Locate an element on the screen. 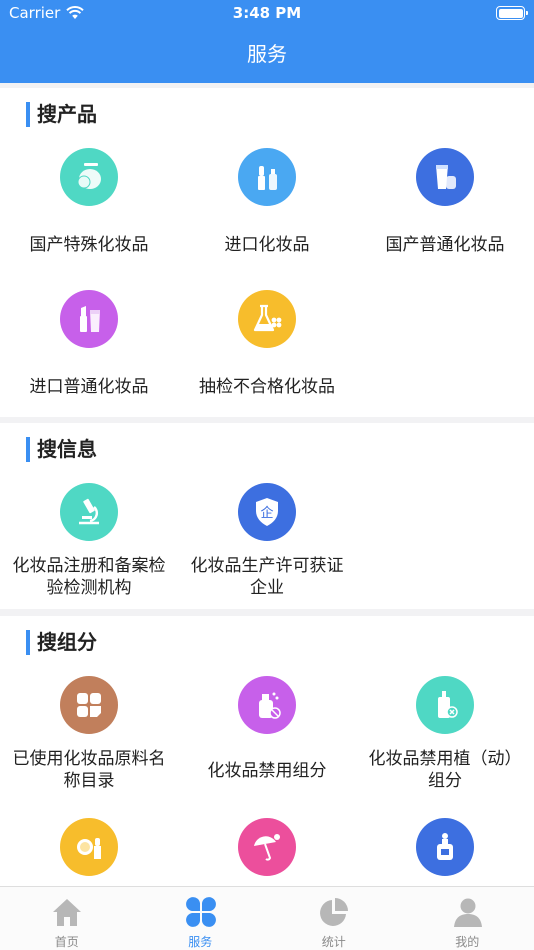  microscope-icon is located at coordinates (89, 512).